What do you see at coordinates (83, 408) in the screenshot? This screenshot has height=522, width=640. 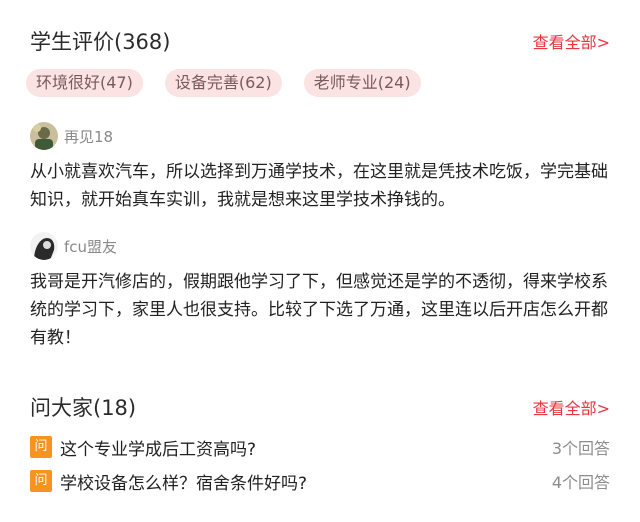 I see `questions-title: 问大家(18)` at bounding box center [83, 408].